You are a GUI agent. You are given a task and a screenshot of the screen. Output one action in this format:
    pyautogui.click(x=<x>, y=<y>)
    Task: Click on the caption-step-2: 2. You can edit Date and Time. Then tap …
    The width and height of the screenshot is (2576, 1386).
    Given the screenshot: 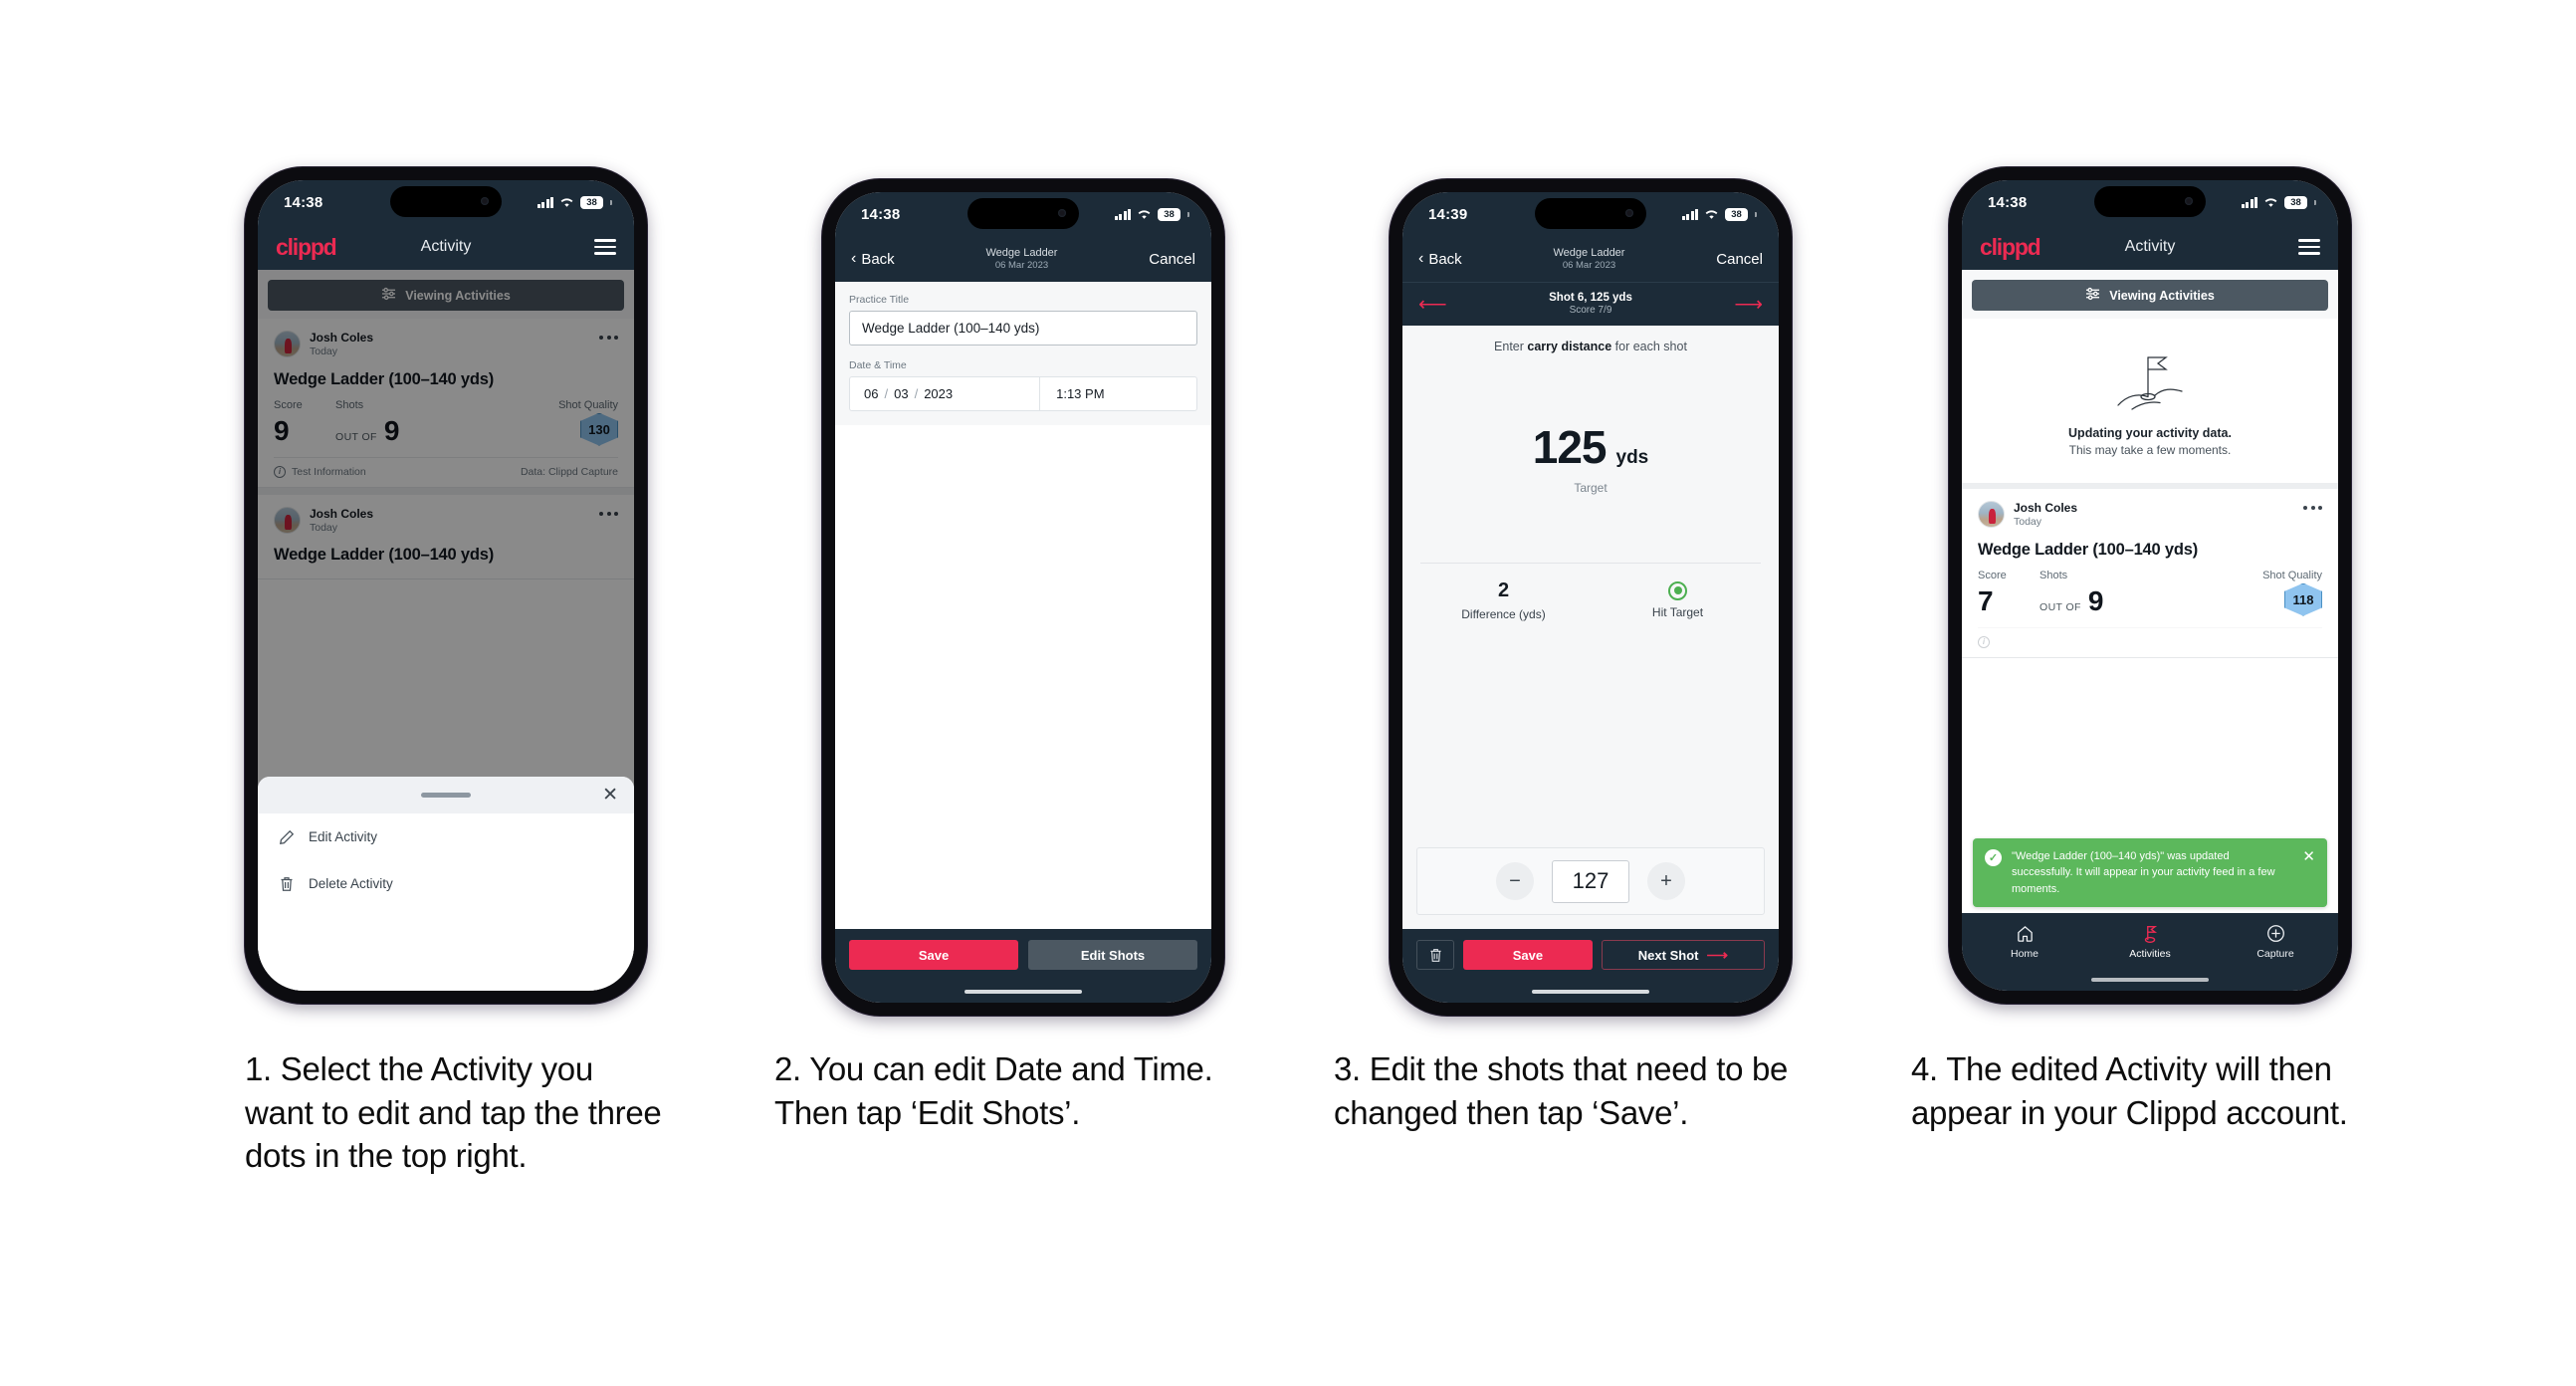 What is the action you would take?
    pyautogui.click(x=993, y=1090)
    